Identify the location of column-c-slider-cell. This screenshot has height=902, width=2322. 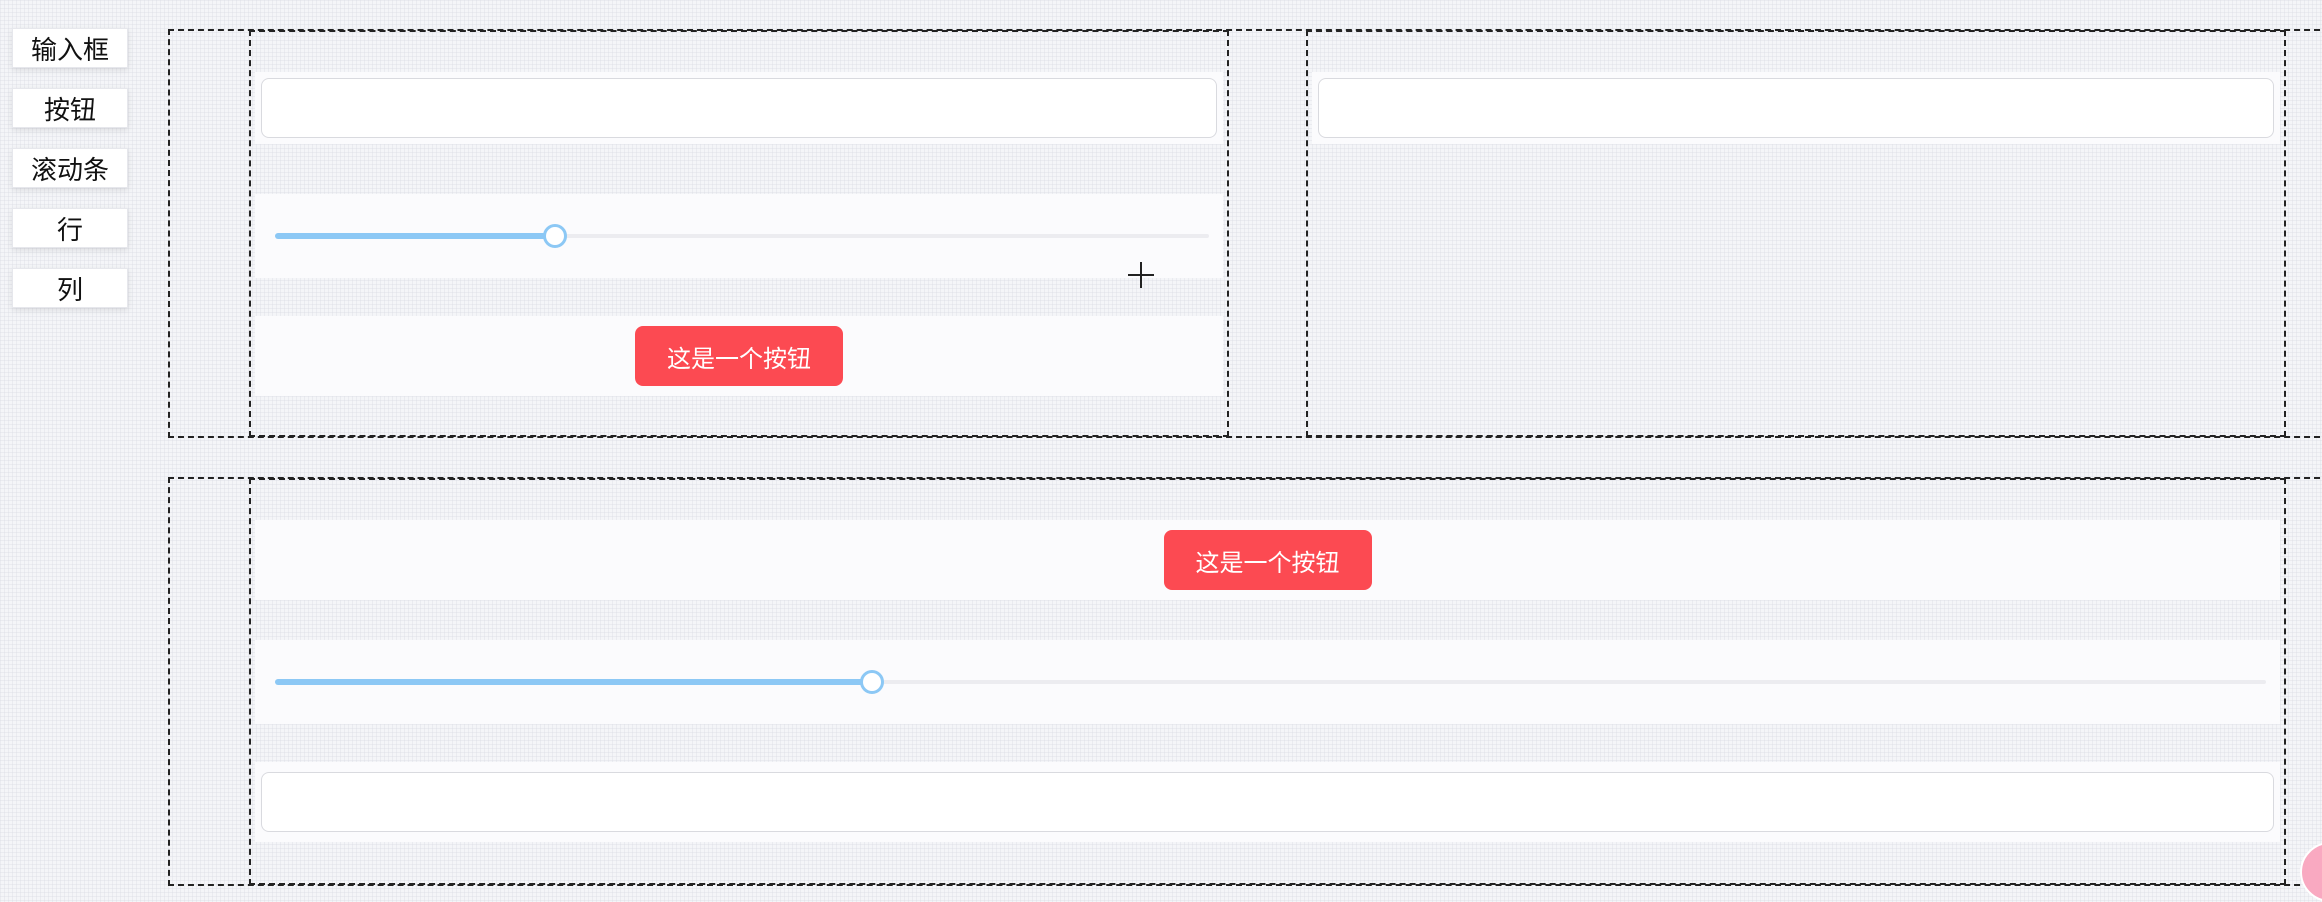
(1267, 682).